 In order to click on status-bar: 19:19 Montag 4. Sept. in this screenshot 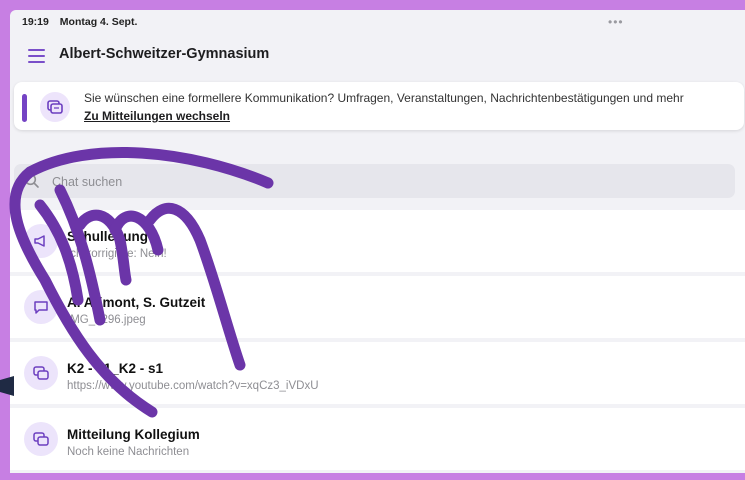, I will do `click(83, 22)`.